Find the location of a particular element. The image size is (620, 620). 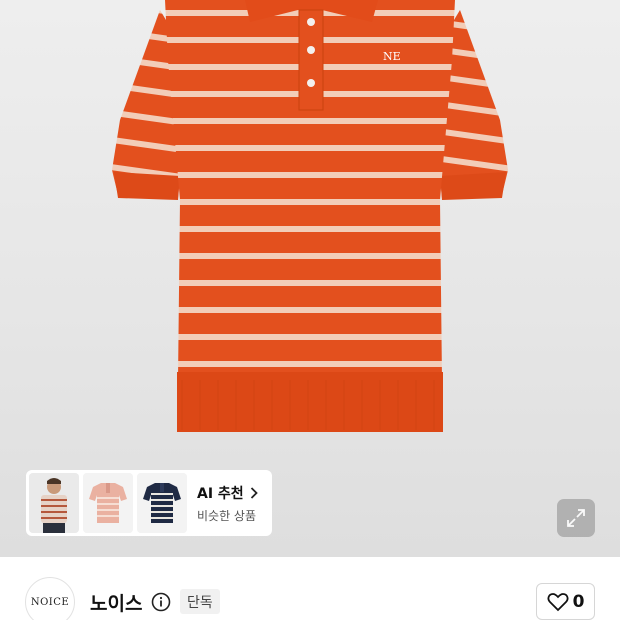

like-button: 0 is located at coordinates (565, 601).